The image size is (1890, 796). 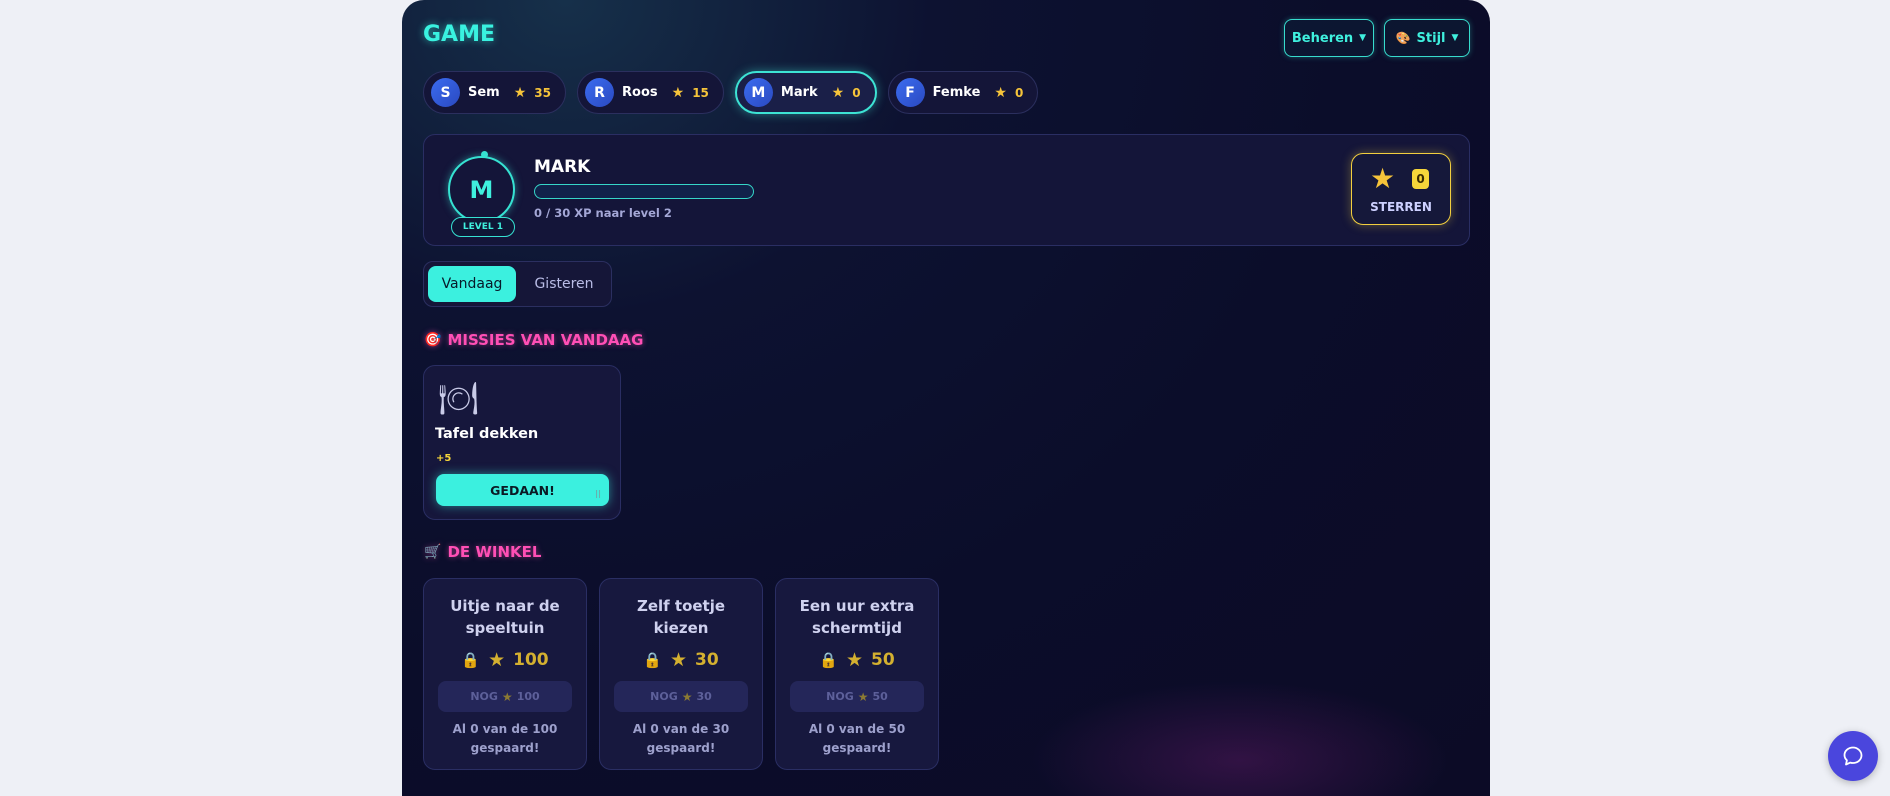 I want to click on app-title: GAME, so click(x=459, y=34).